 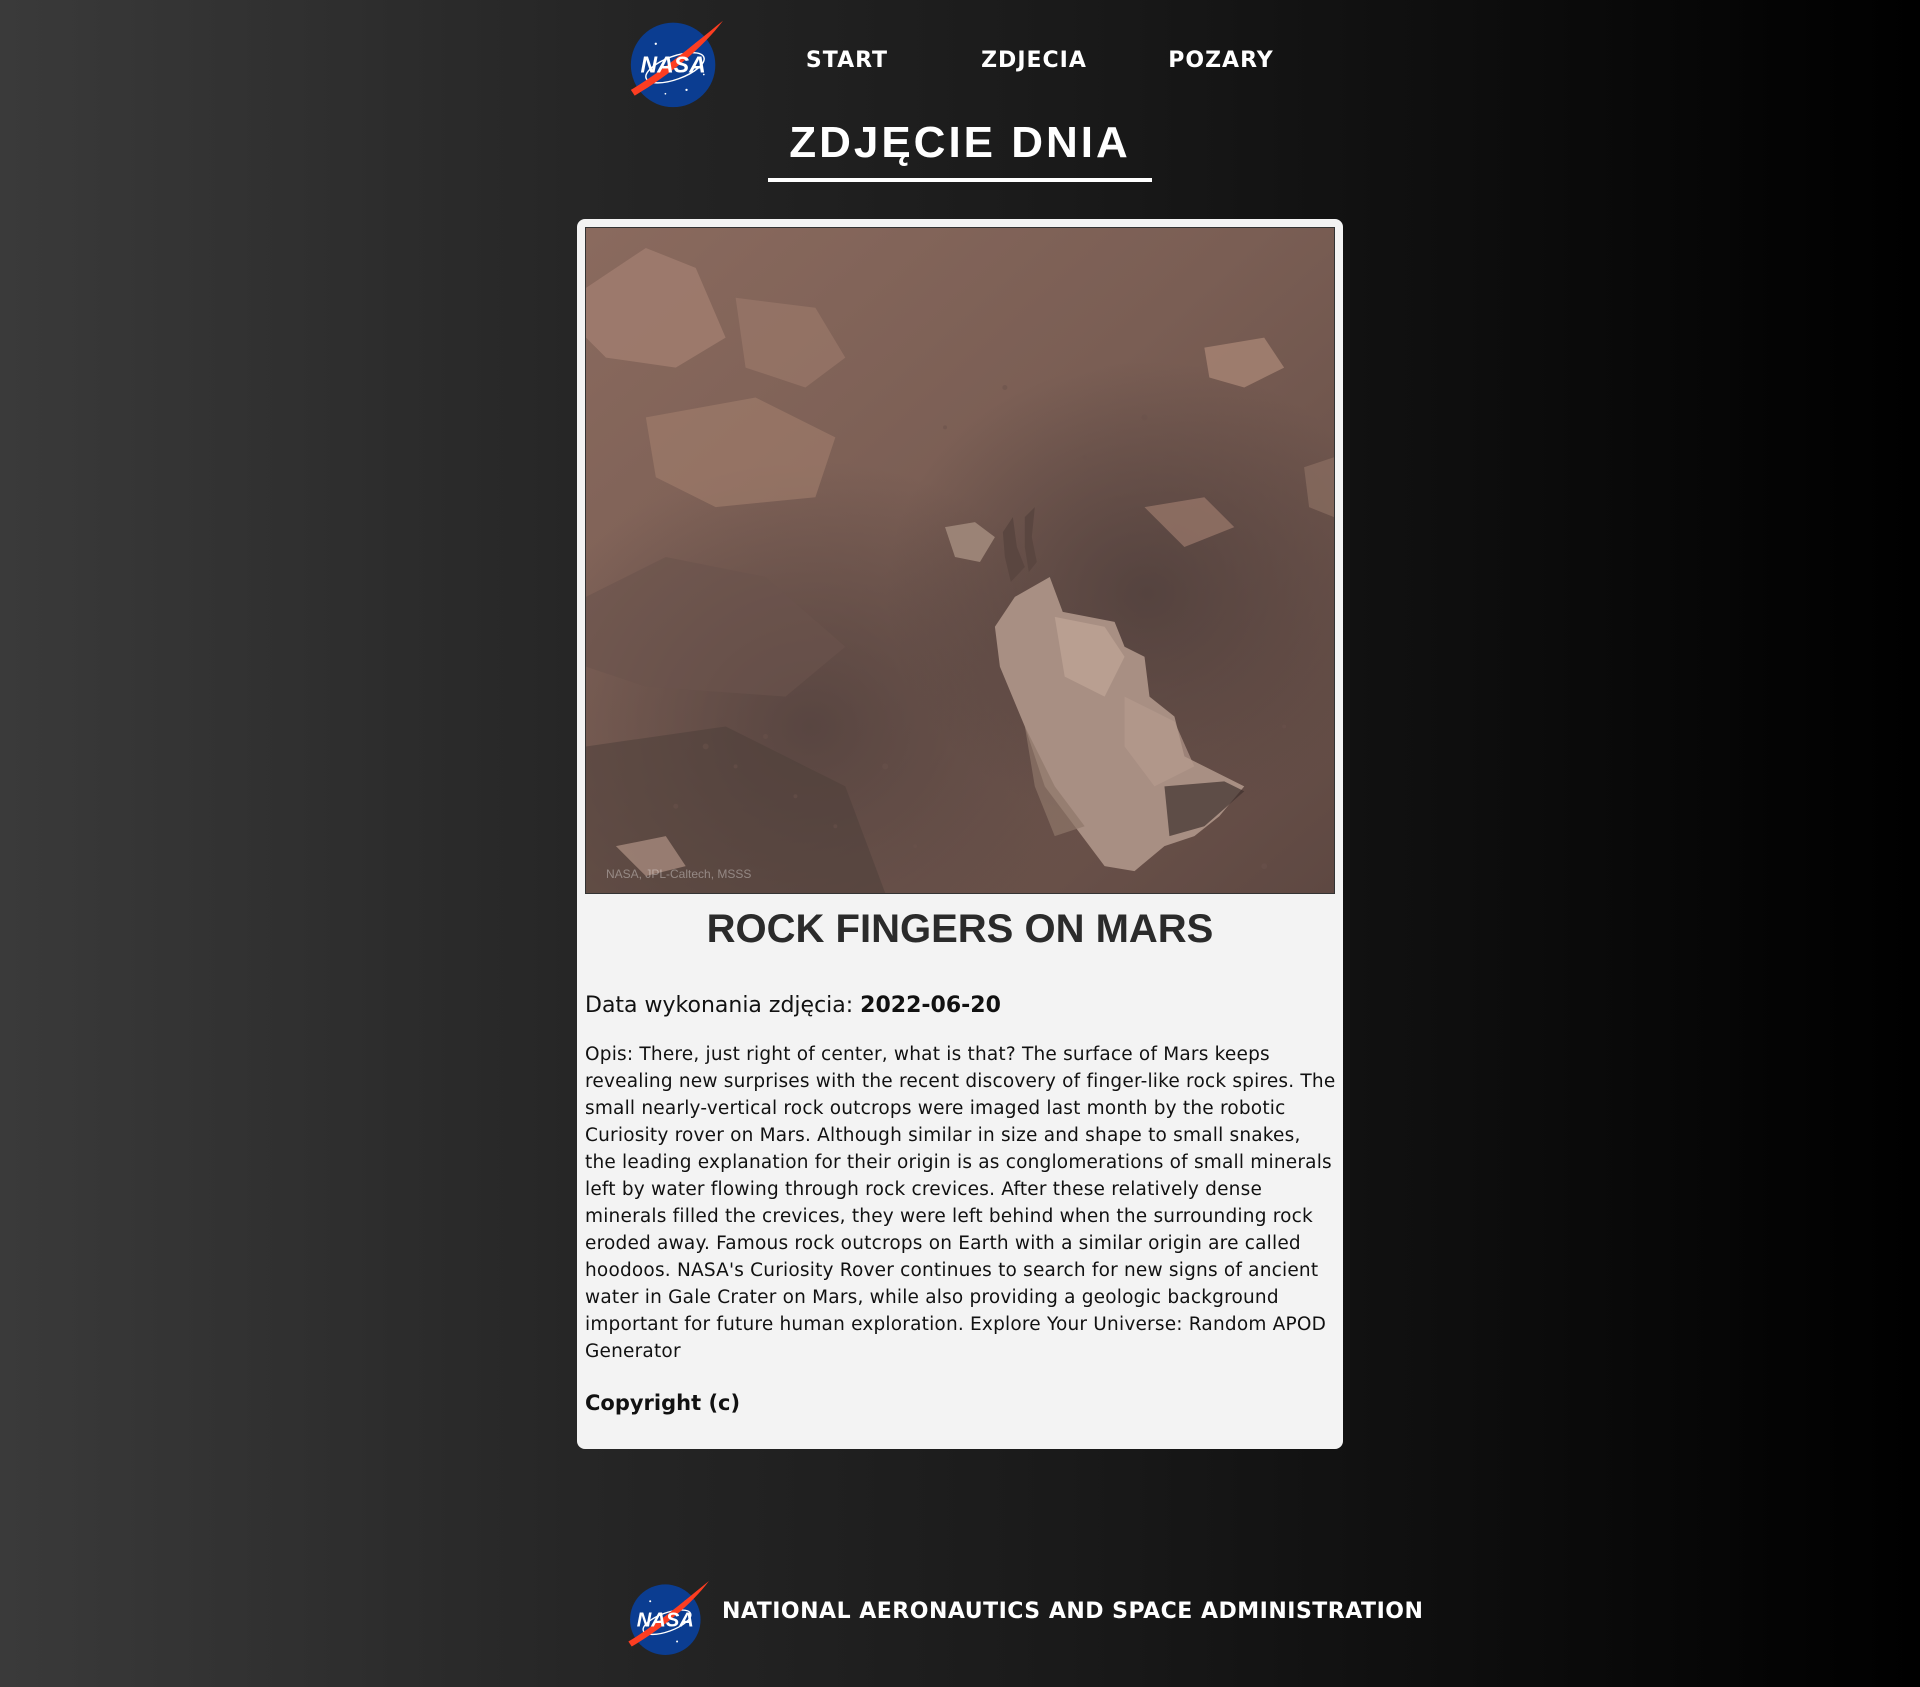 I want to click on site-header: NASA START ZDJECIA POZARY, so click(x=960, y=60).